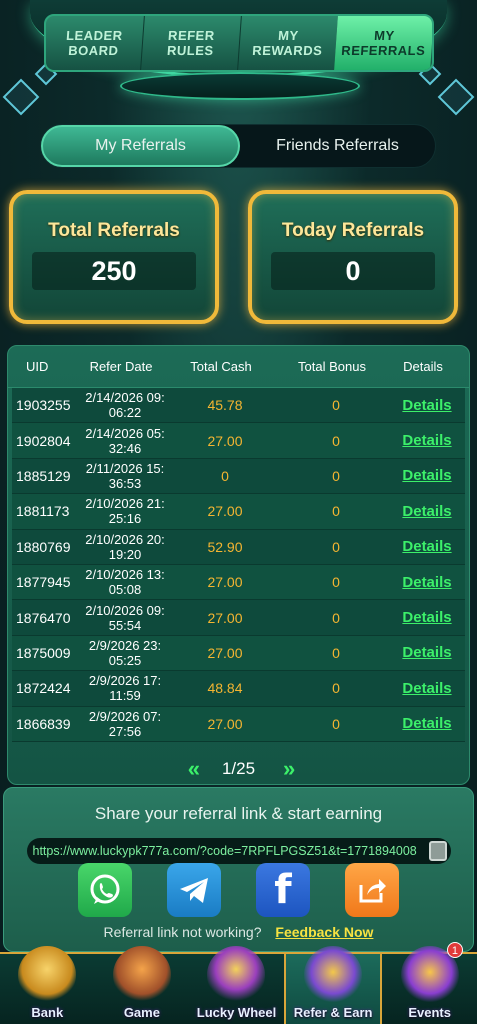  I want to click on nav-refer-earn: Refer & Earn, so click(333, 985).